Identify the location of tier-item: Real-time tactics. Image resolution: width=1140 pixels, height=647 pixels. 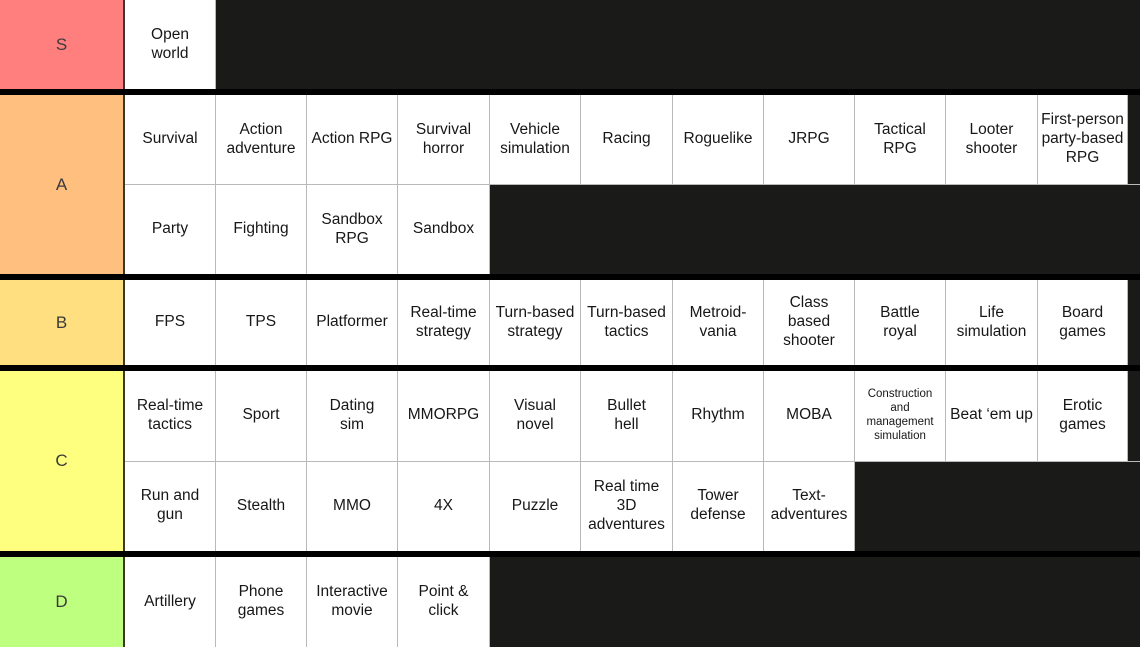
(170, 416).